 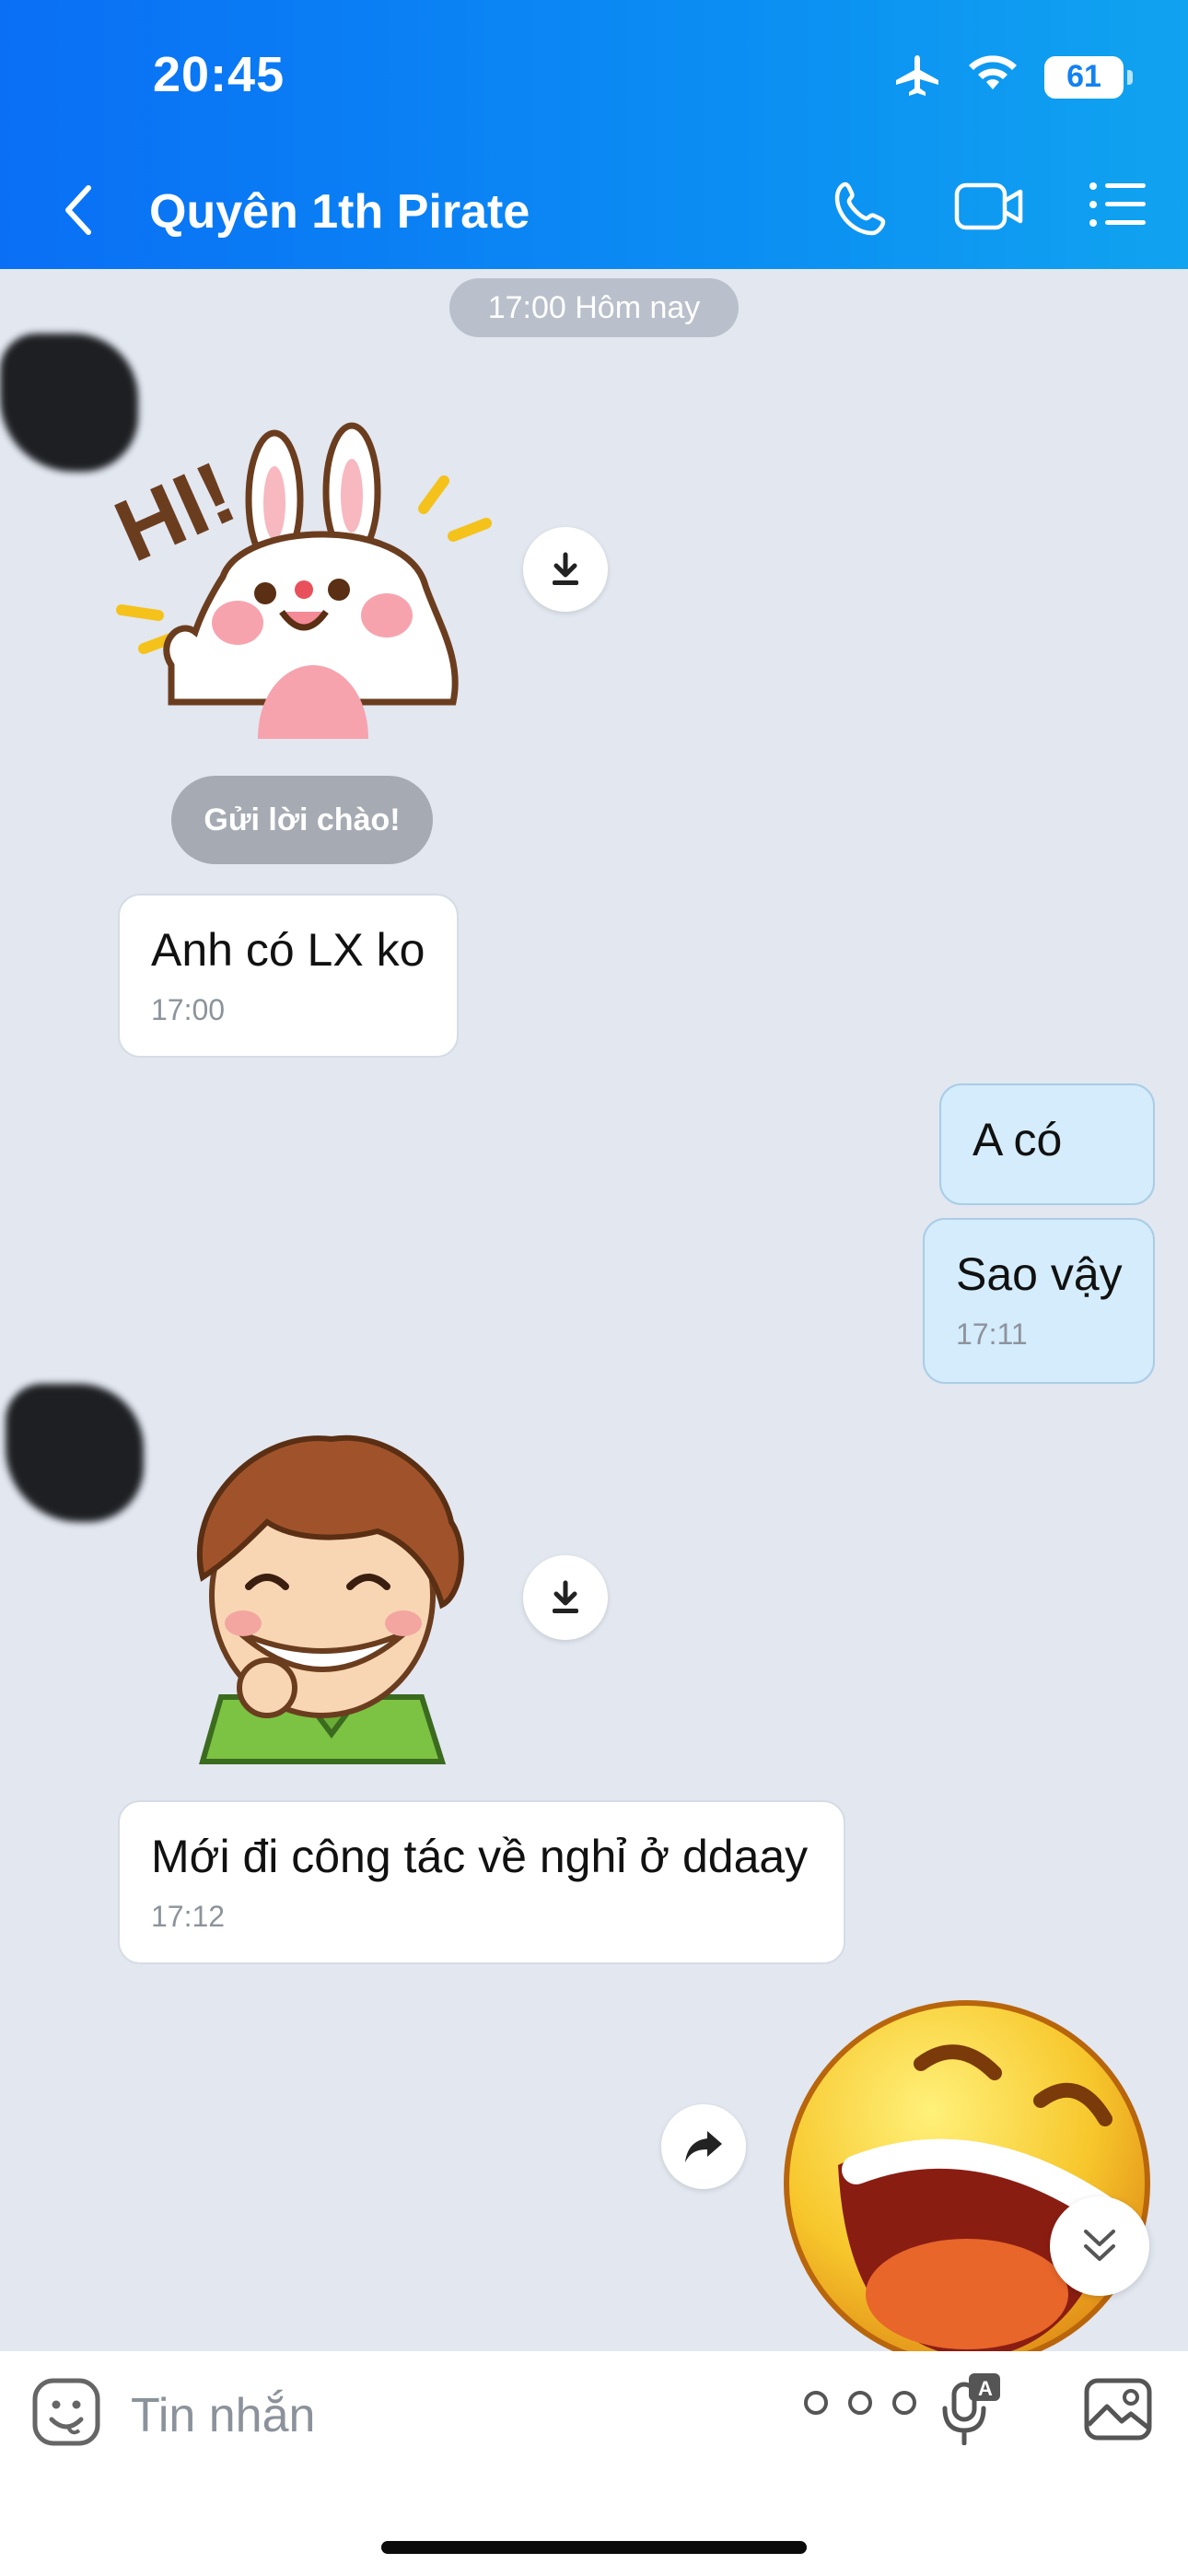 What do you see at coordinates (66, 2414) in the screenshot?
I see `sticker-emoji-icon` at bounding box center [66, 2414].